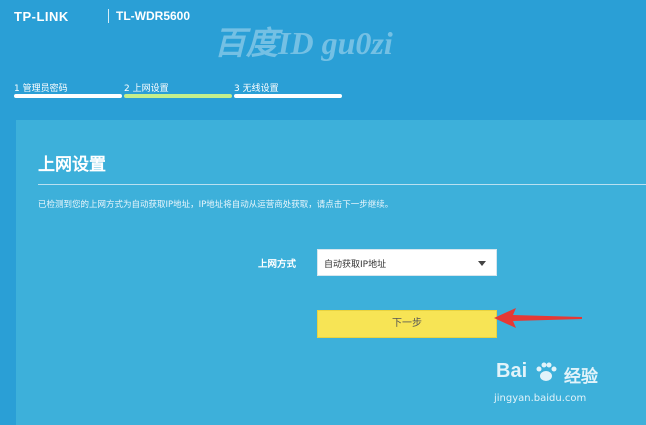 The height and width of the screenshot is (425, 646). What do you see at coordinates (512, 371) in the screenshot?
I see `baidu-logo: Bai` at bounding box center [512, 371].